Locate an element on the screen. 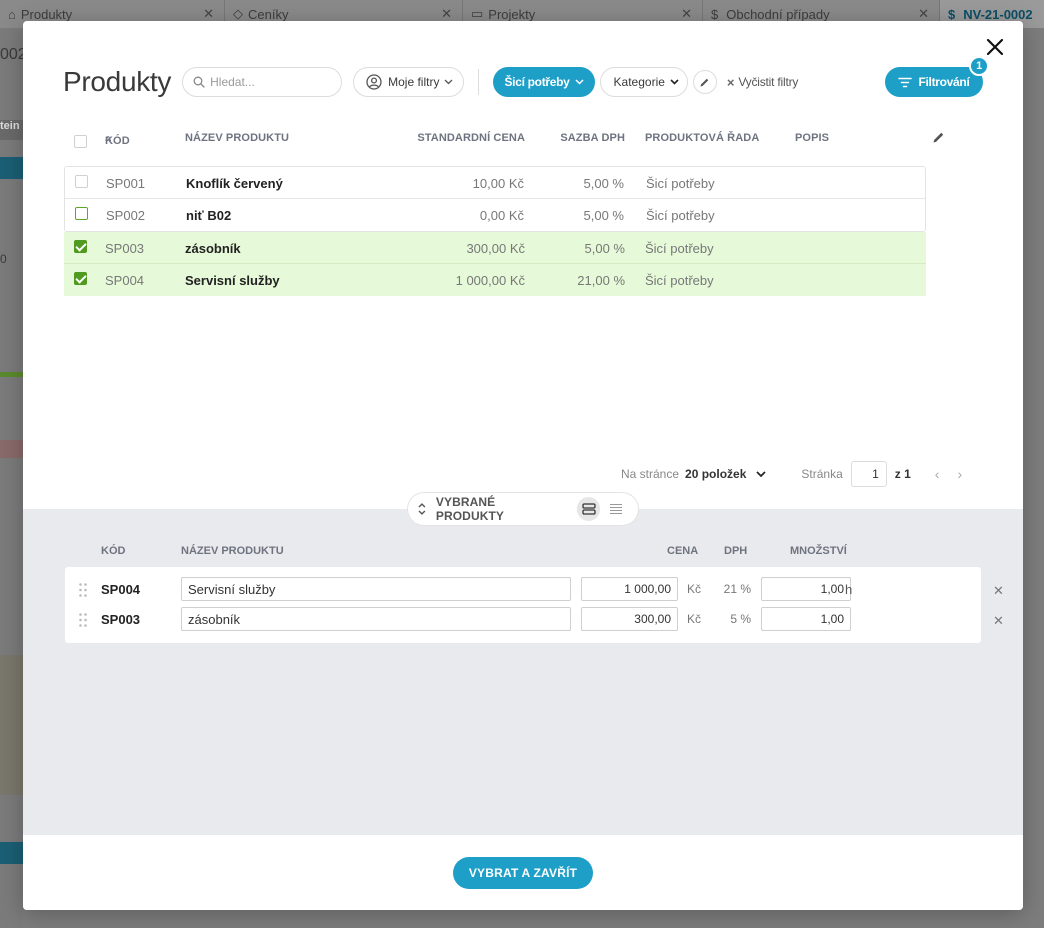 Image resolution: width=1044 pixels, height=928 pixels. column-name-header: NÁZEV PRODUKTU is located at coordinates (237, 138).